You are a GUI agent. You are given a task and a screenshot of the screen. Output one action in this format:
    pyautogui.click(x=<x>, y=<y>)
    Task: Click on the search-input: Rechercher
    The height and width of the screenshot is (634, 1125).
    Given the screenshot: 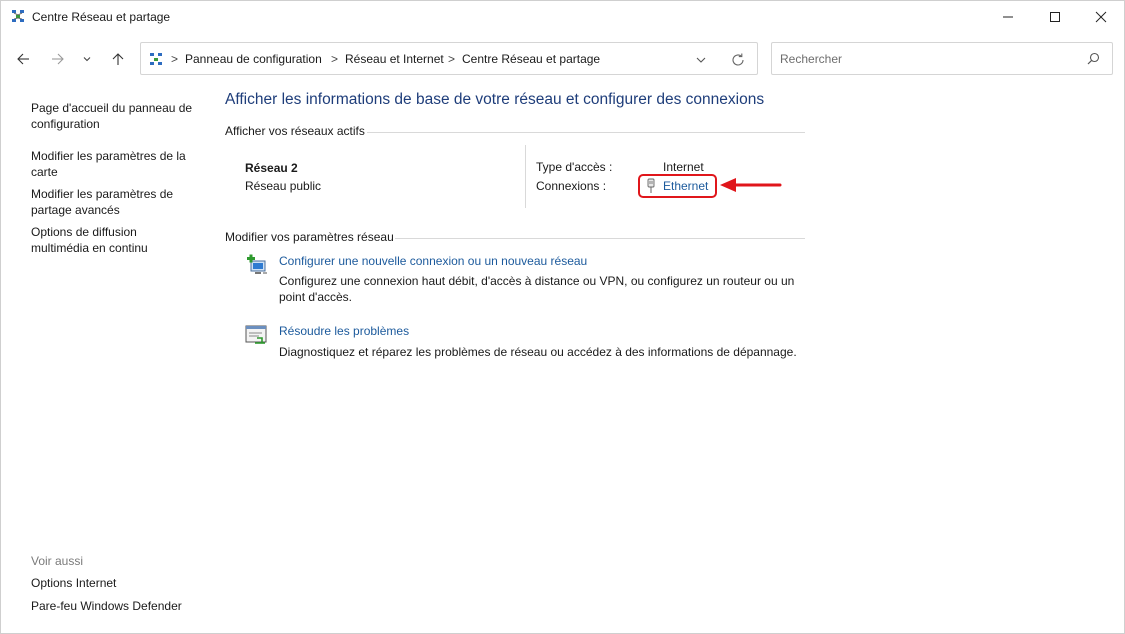 What is the action you would take?
    pyautogui.click(x=942, y=58)
    